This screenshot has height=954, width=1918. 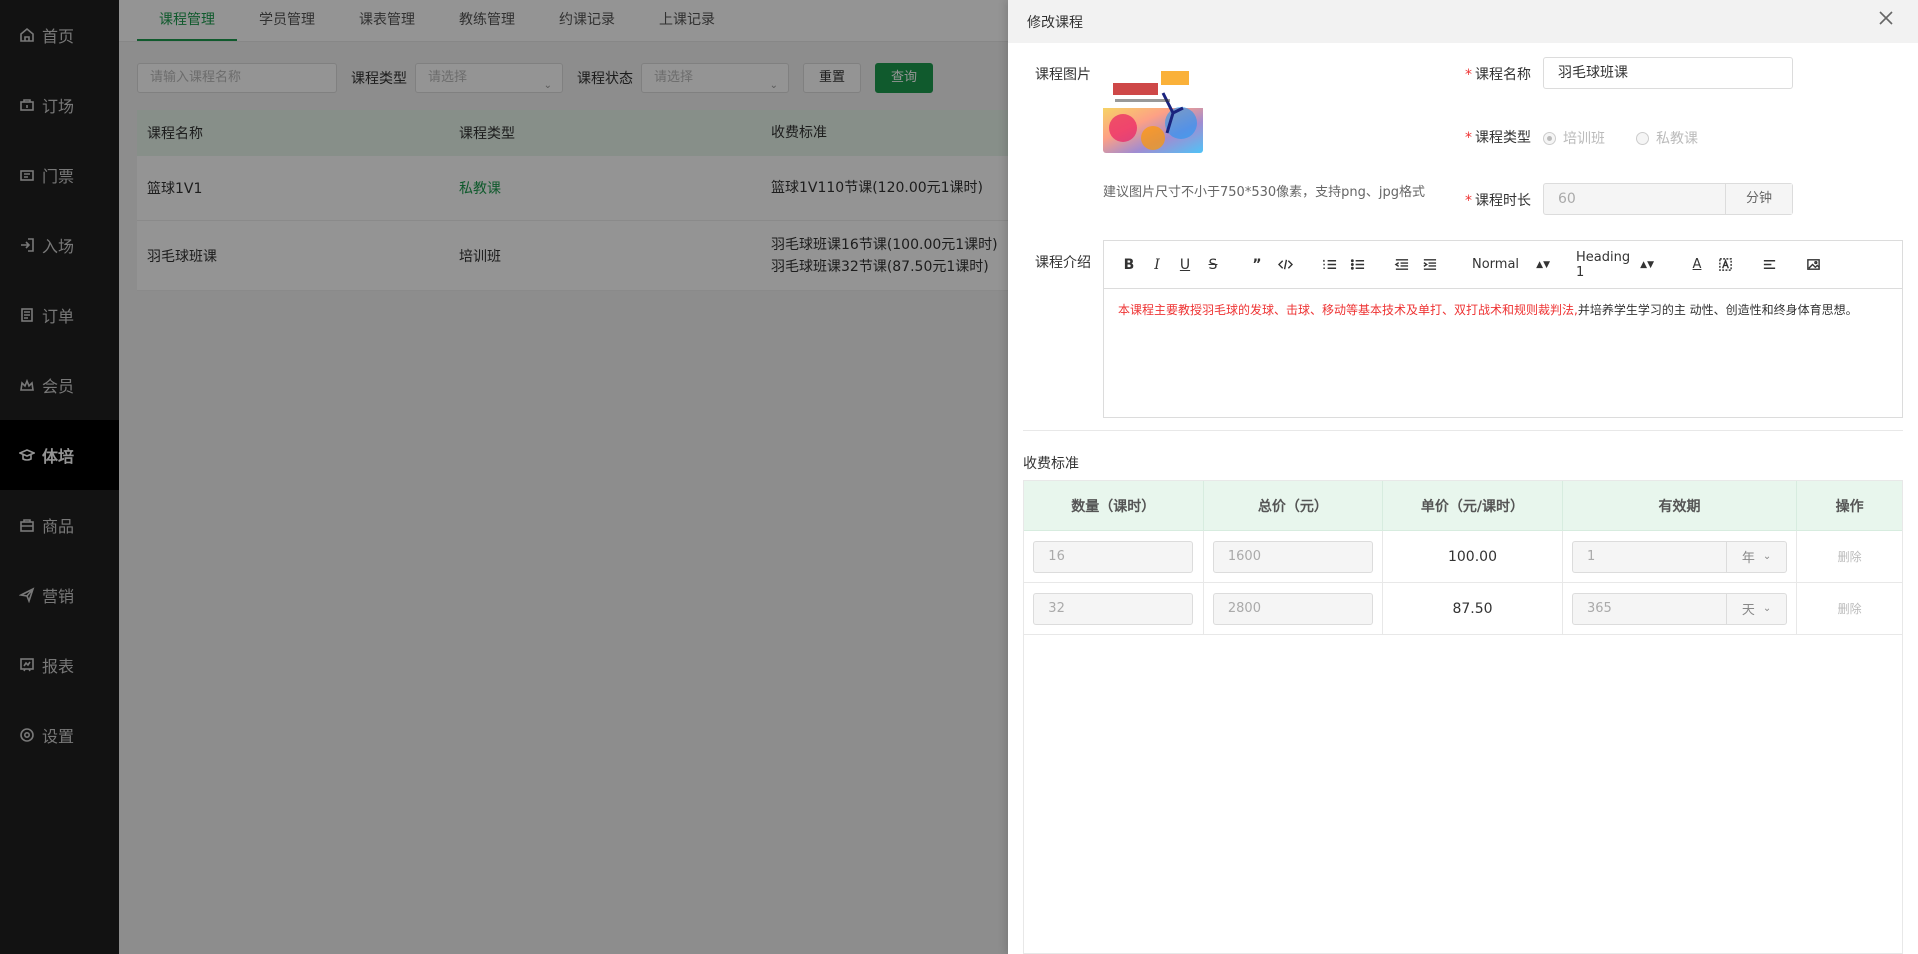 I want to click on table-row: 16 1600 100.00 1 年 ⌄ 删除, so click(x=1463, y=557).